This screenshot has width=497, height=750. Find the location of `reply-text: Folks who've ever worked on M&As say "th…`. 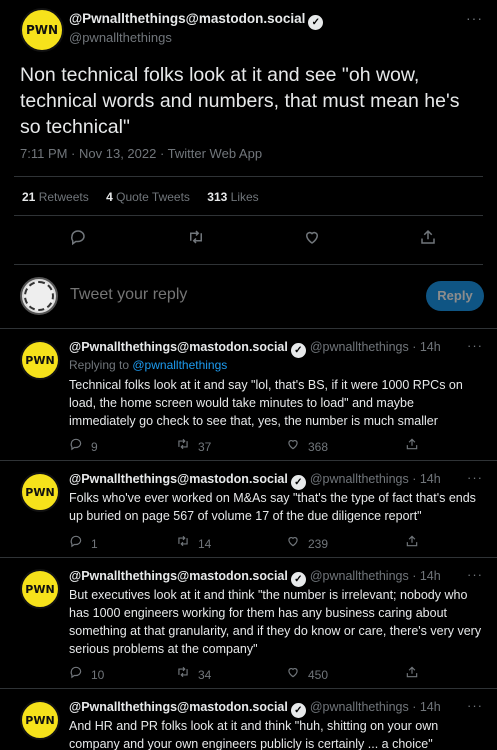

reply-text: Folks who've ever worked on M&As say "th… is located at coordinates (272, 507).